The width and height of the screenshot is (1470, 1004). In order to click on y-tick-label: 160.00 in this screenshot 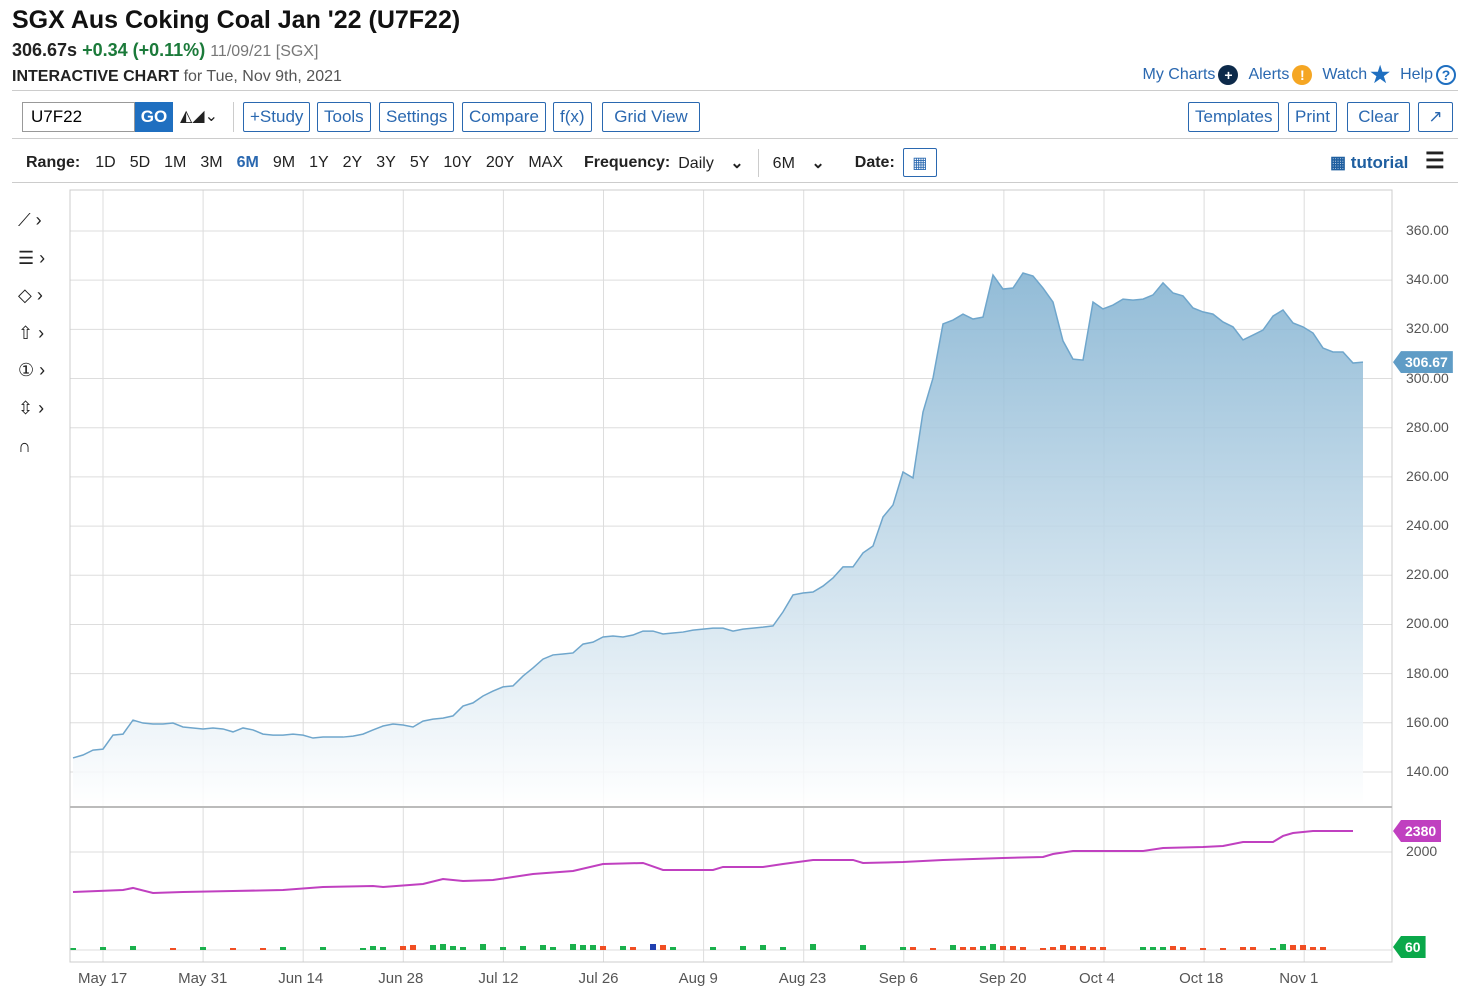, I will do `click(1427, 721)`.